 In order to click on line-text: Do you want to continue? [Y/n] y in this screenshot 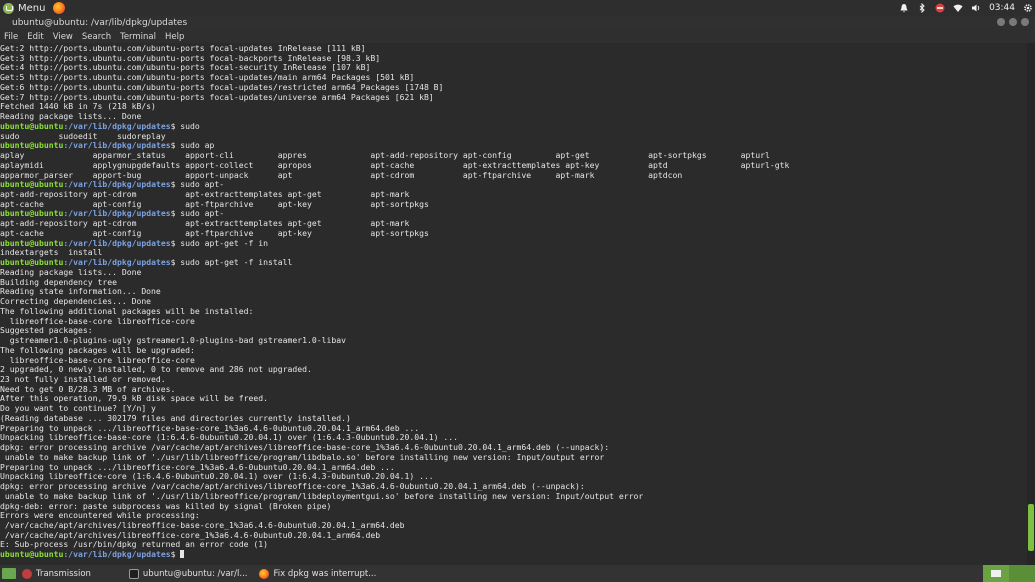, I will do `click(78, 408)`.